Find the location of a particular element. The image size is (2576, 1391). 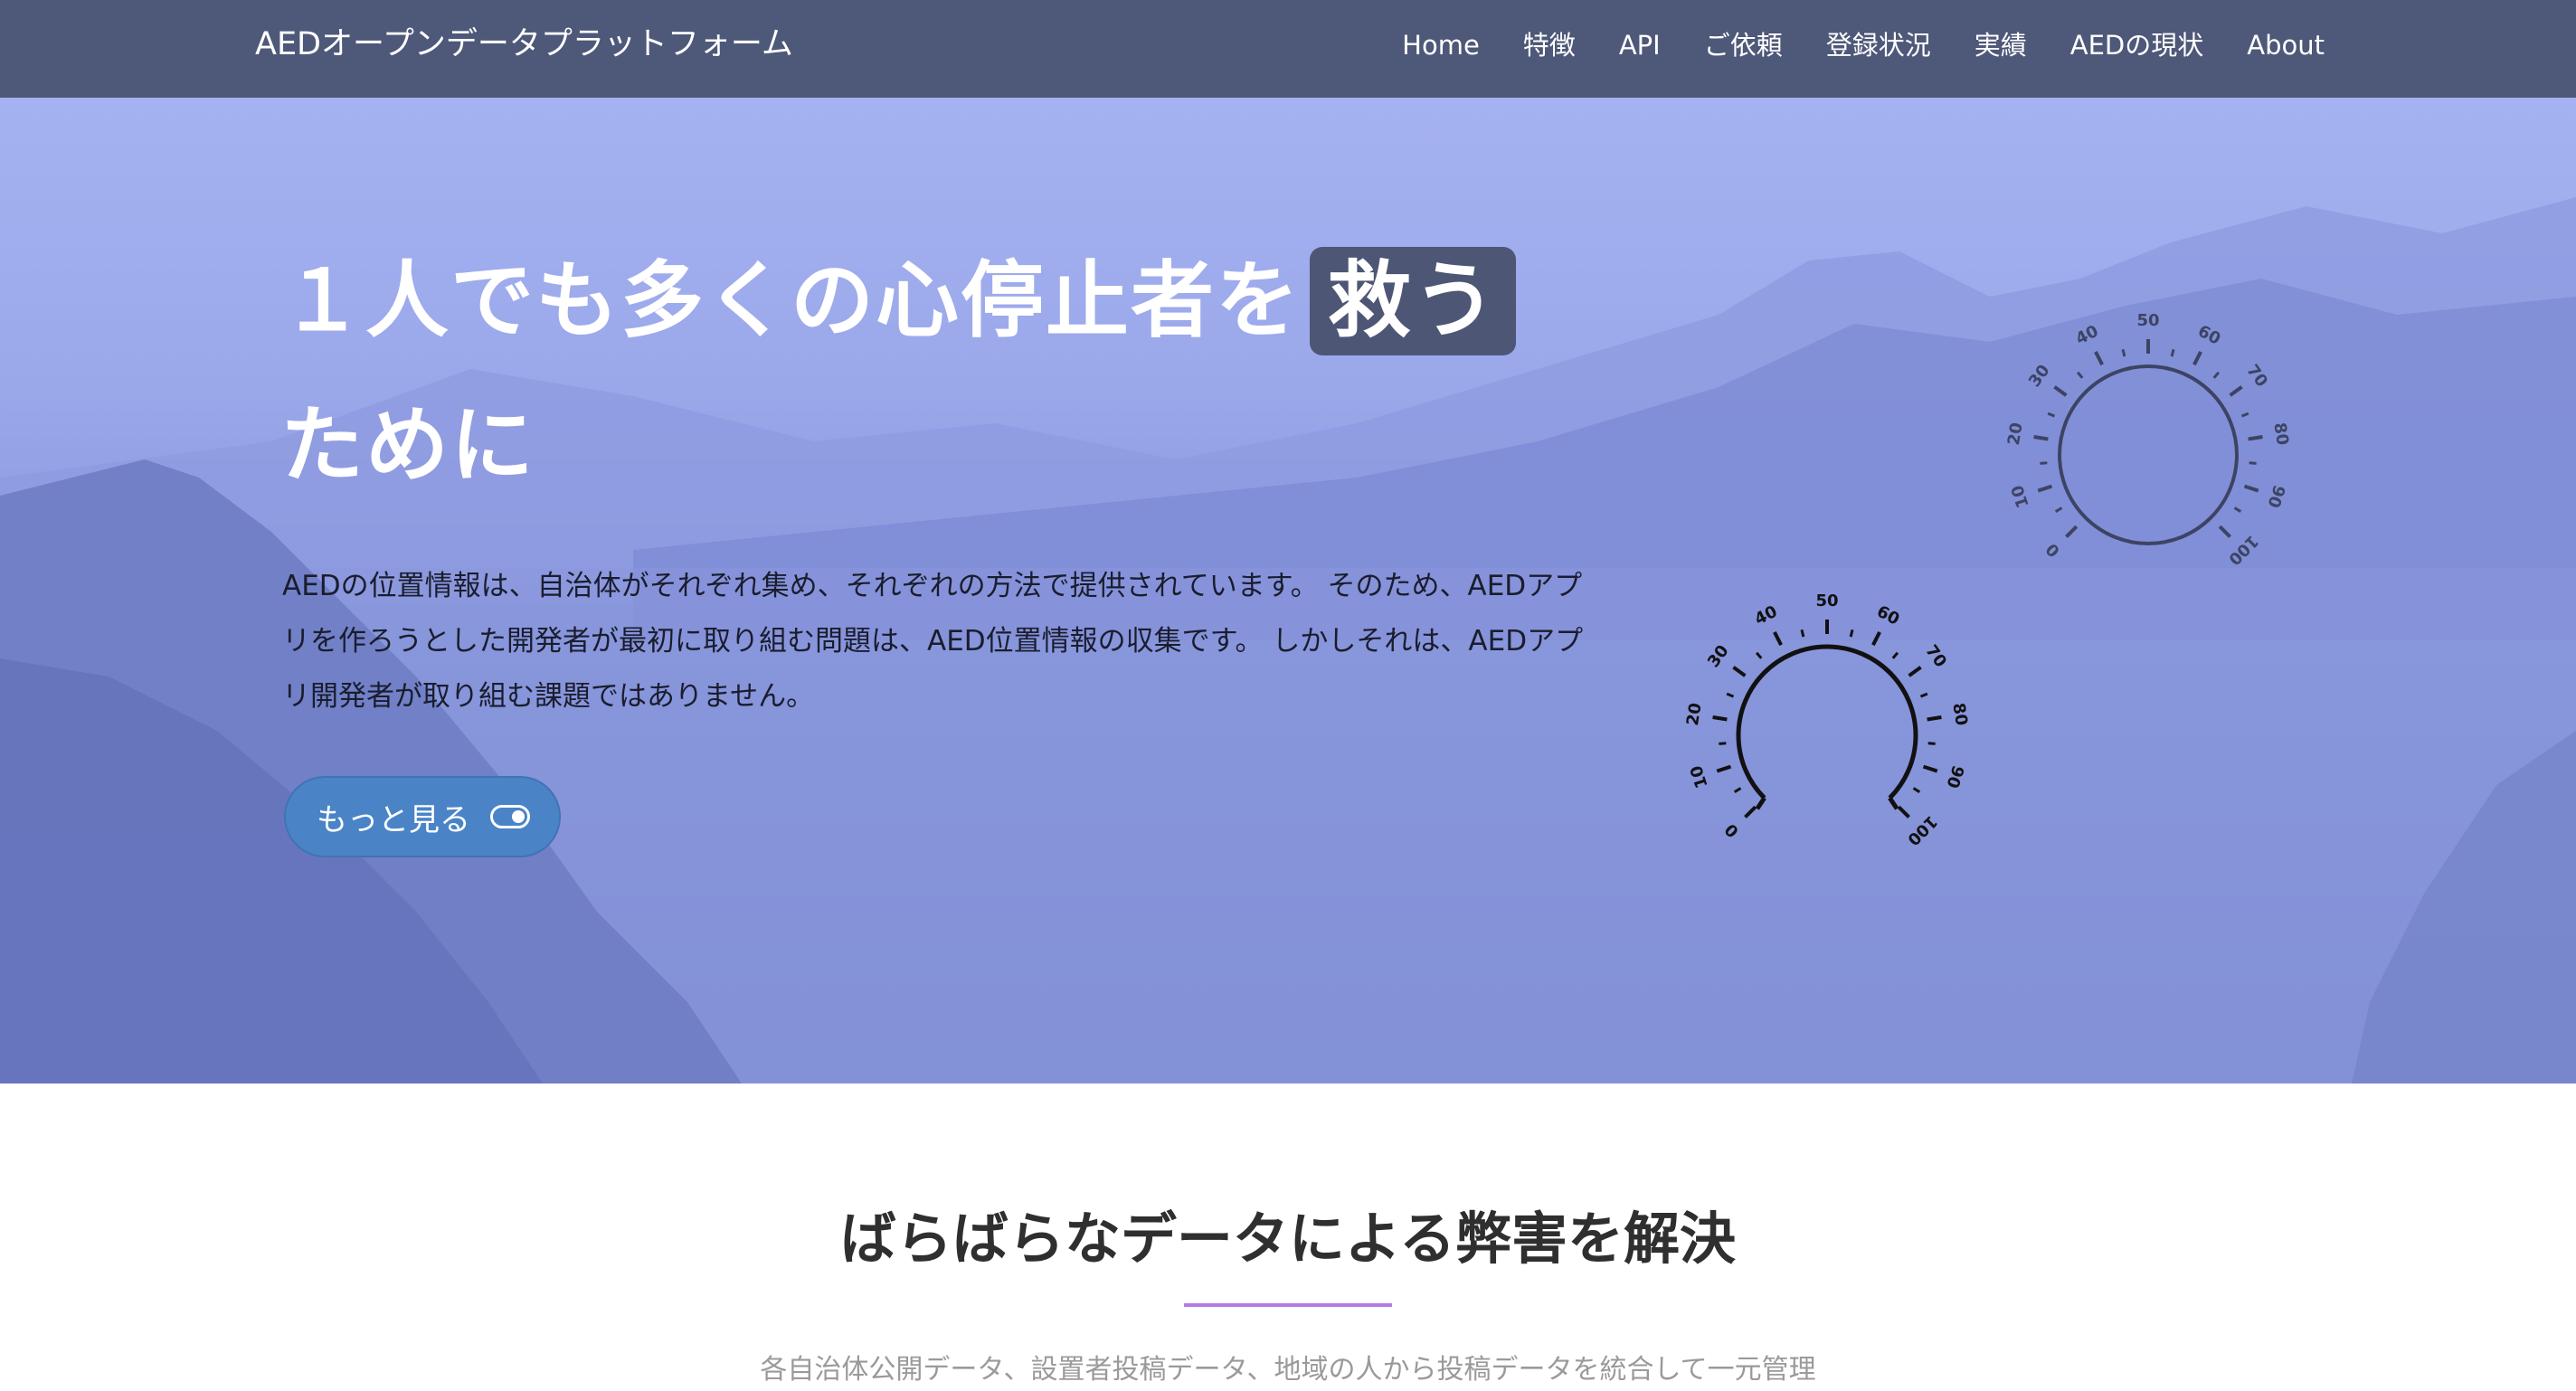

gauge-arc is located at coordinates (1827, 722).